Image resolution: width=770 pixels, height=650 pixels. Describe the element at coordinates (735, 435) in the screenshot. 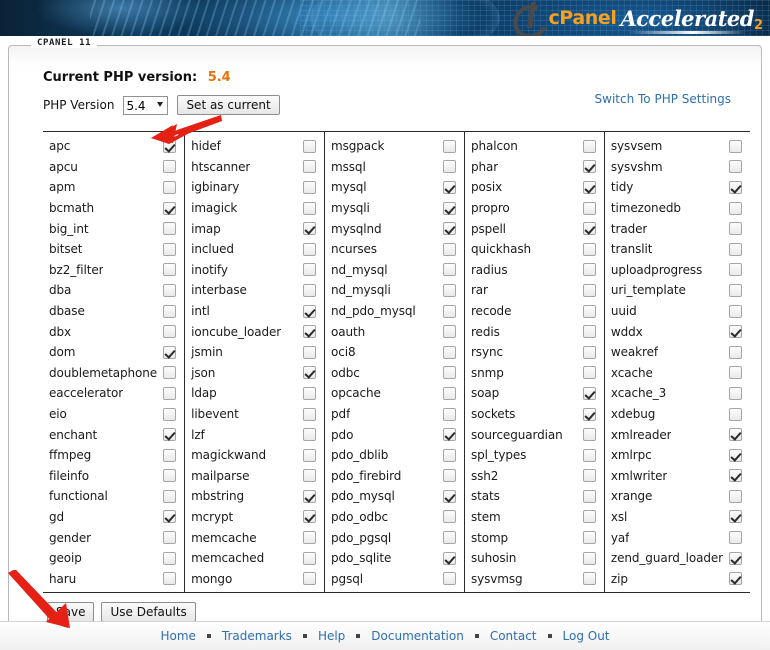

I see `extension-checkbox-xmlreader` at that location.